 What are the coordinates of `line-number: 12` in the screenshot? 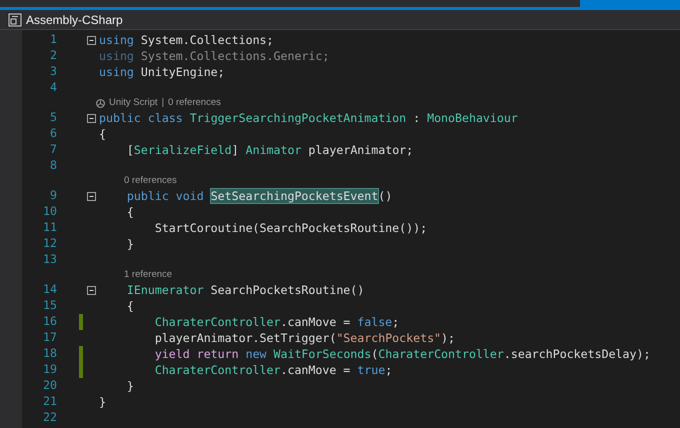 It's located at (49, 243).